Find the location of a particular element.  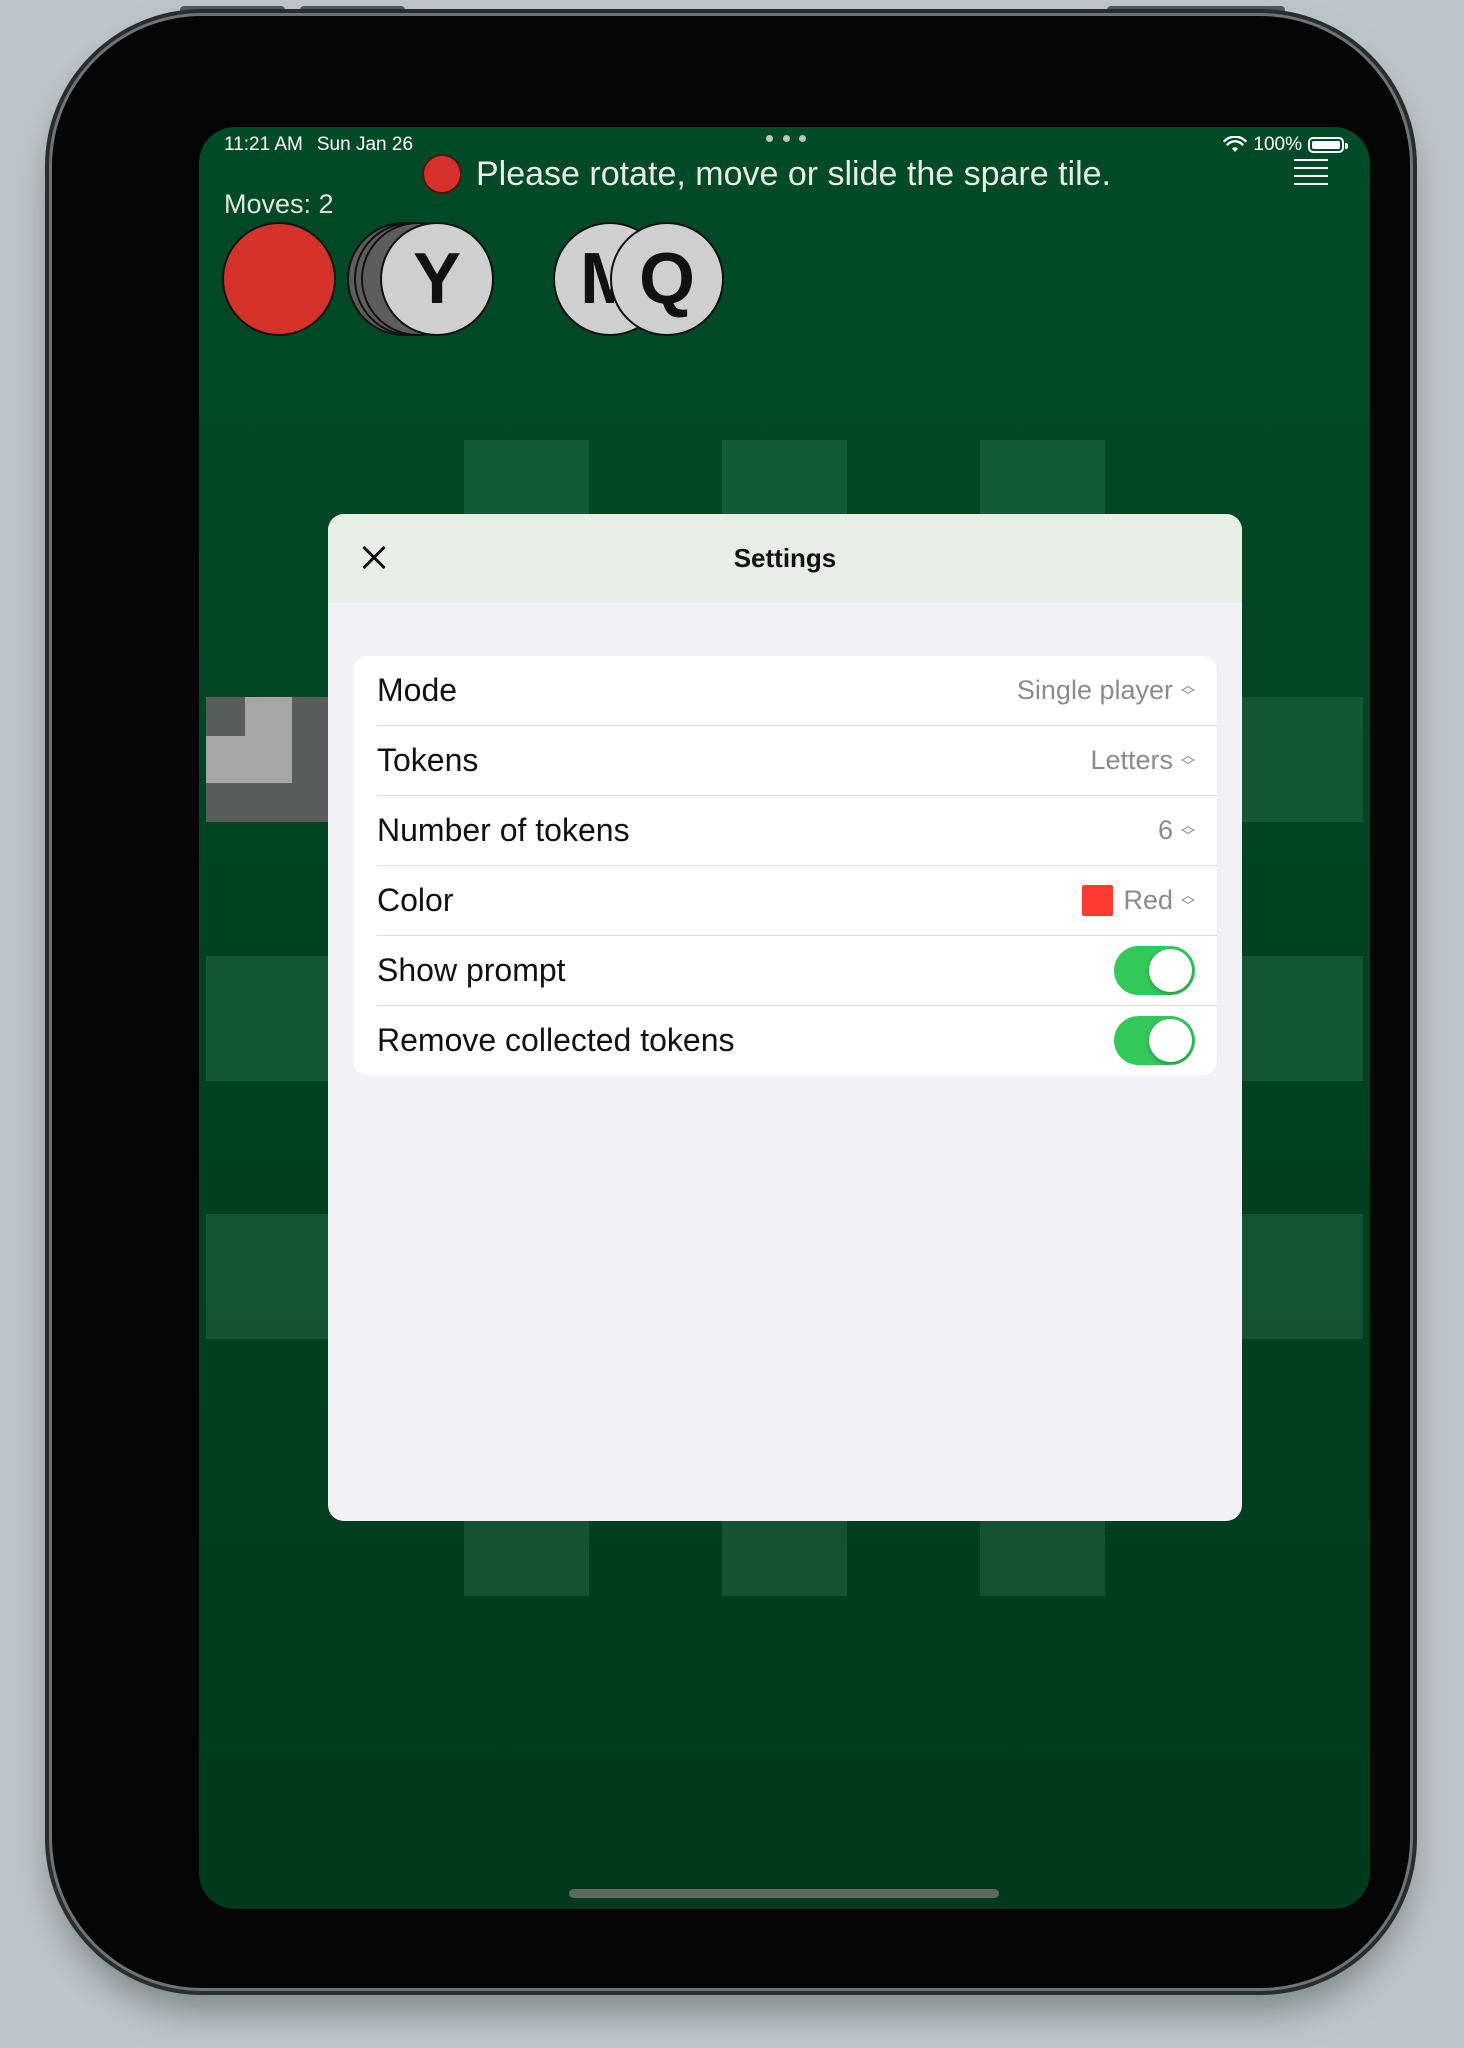

remove-collected-tokens-toggle is located at coordinates (1154, 1040).